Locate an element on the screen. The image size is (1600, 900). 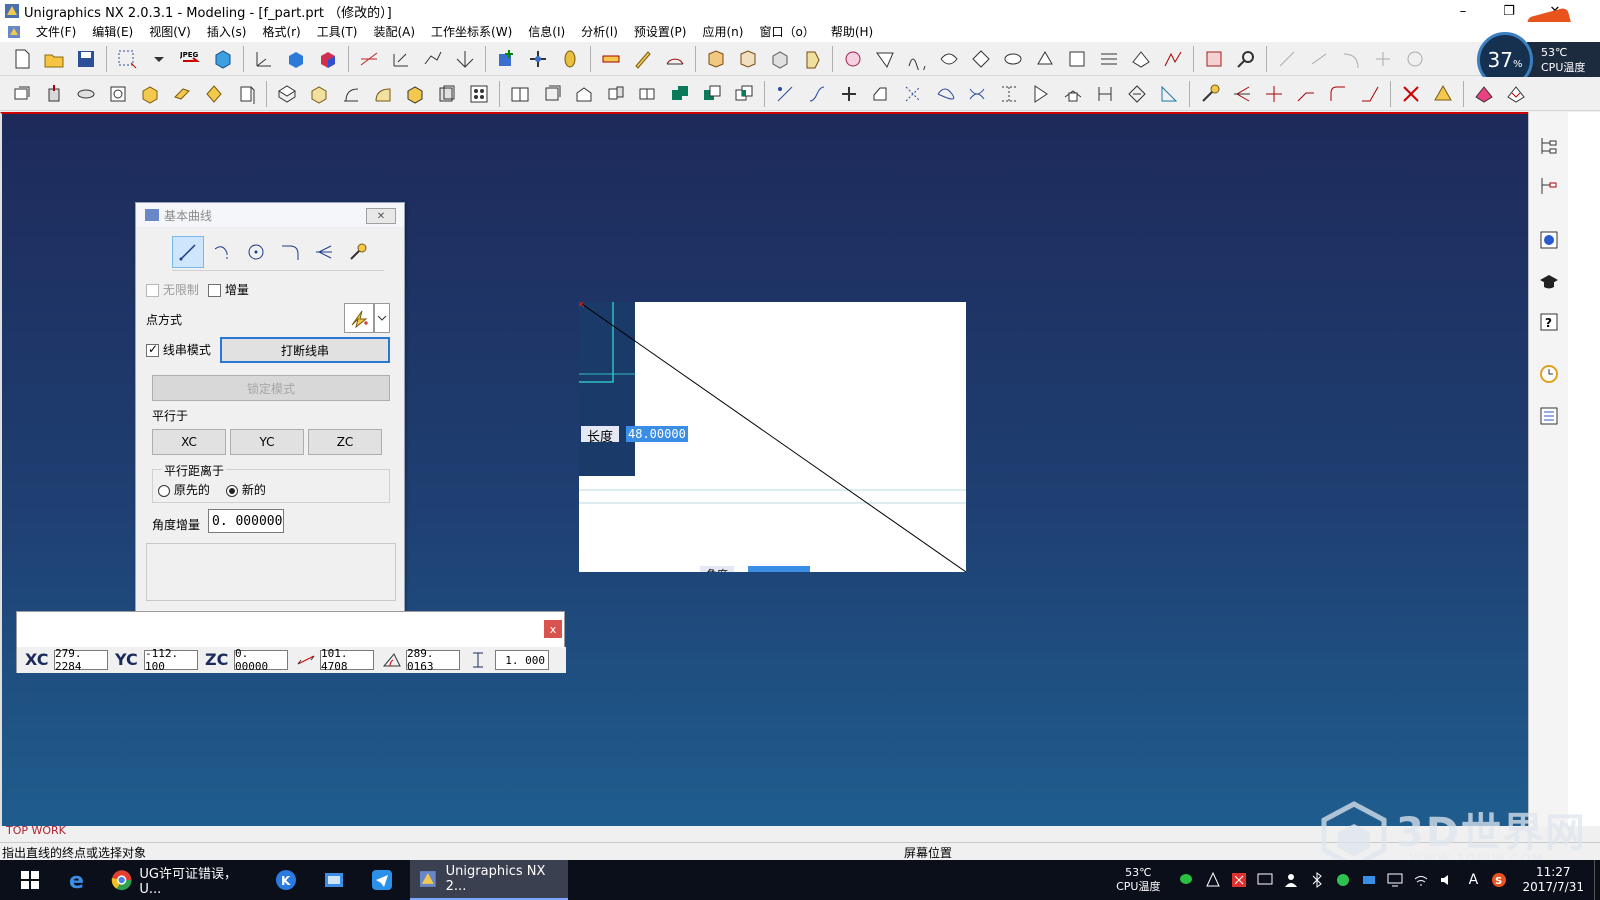
pattern-icon is located at coordinates (479, 94).